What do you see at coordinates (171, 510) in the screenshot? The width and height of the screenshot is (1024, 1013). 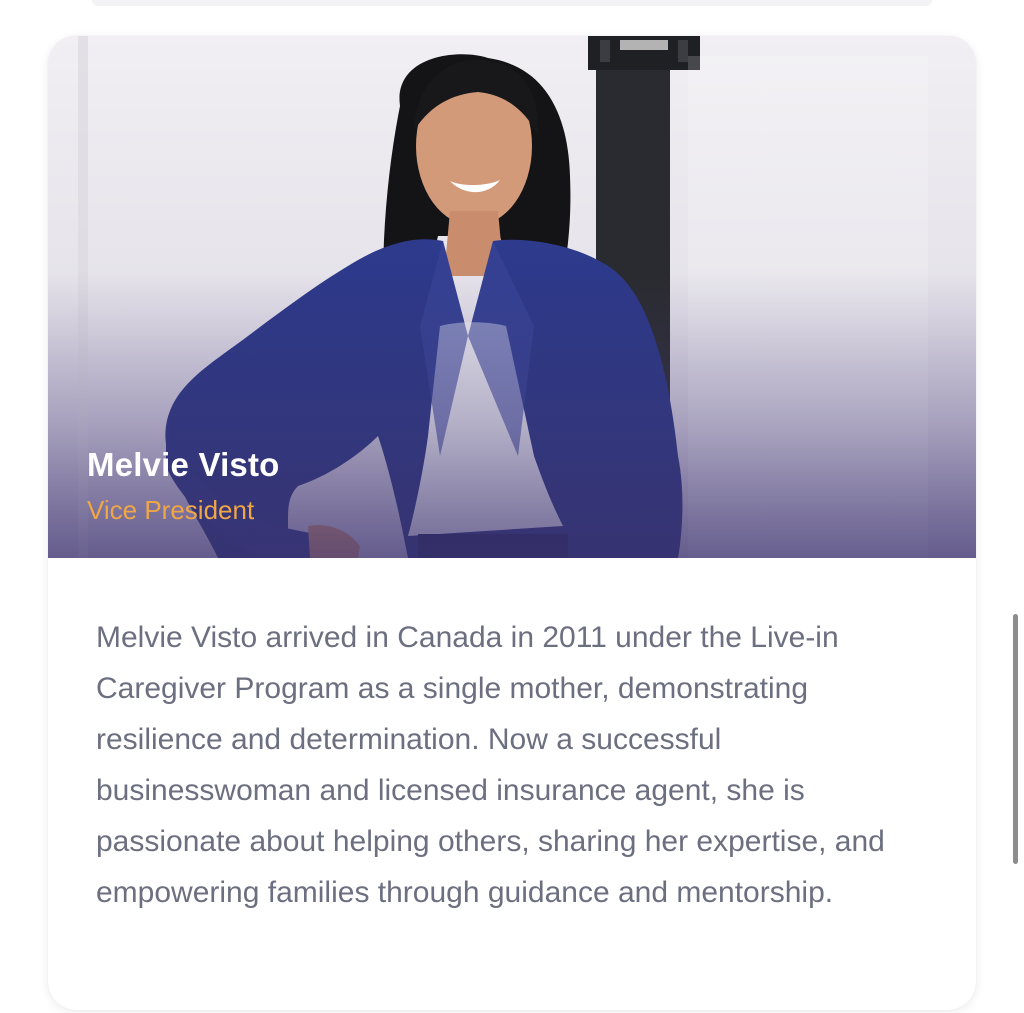 I see `member-title: Vice President` at bounding box center [171, 510].